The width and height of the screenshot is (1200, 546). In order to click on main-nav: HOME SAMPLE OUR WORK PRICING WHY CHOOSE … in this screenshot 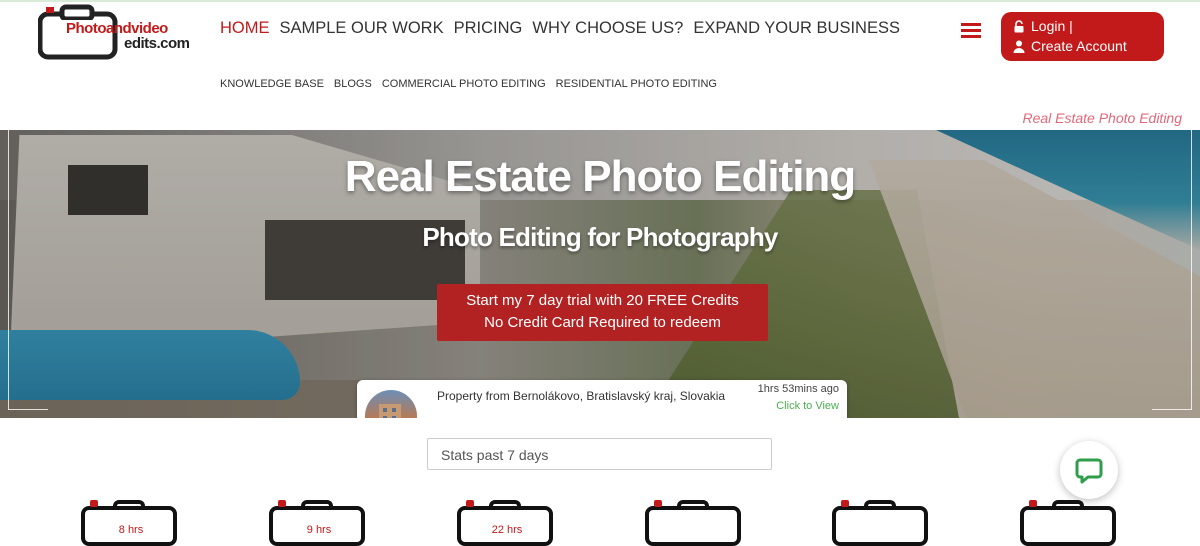, I will do `click(560, 28)`.